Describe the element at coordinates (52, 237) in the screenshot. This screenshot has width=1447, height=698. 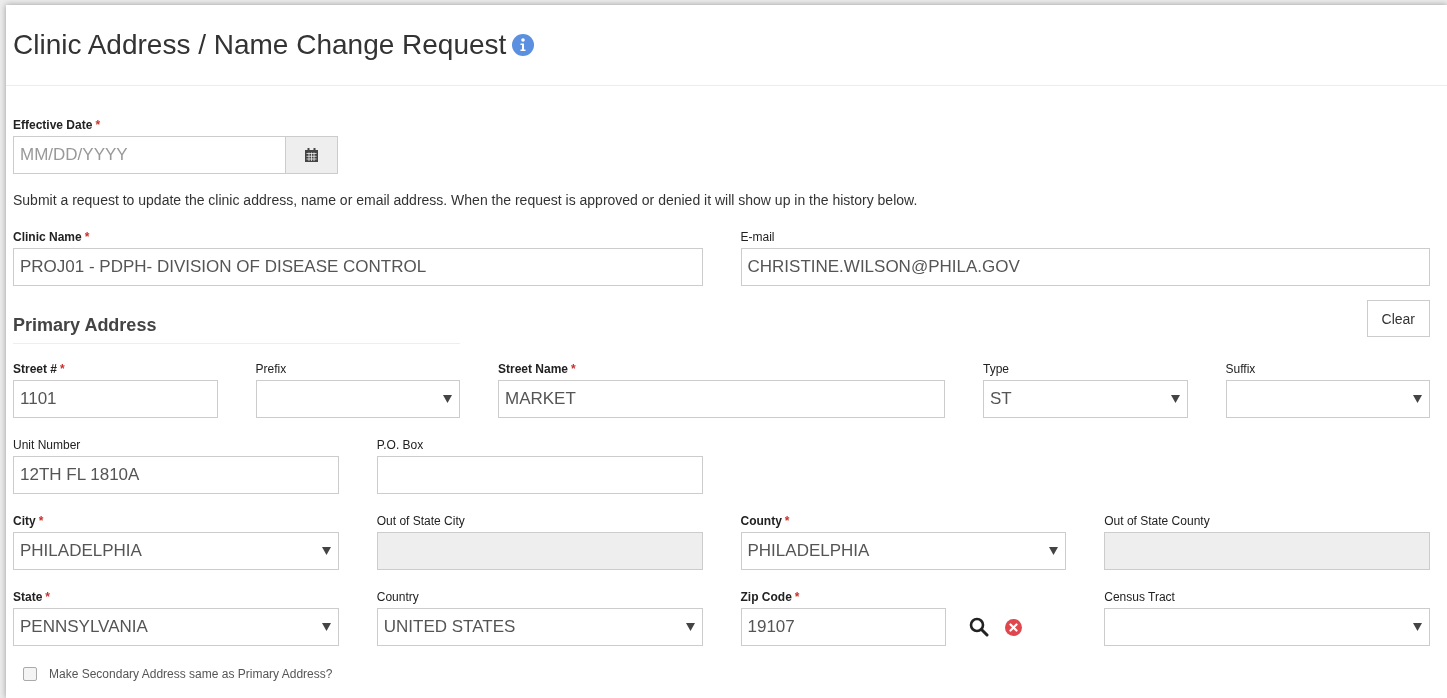
I see `field-label: Clinic Name *` at that location.